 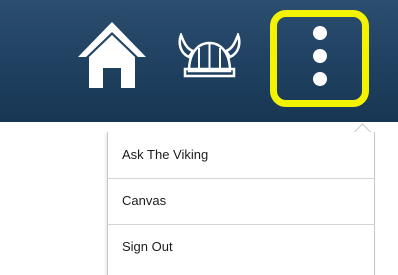 I want to click on menu-item-canvas: Canvas, so click(x=241, y=200).